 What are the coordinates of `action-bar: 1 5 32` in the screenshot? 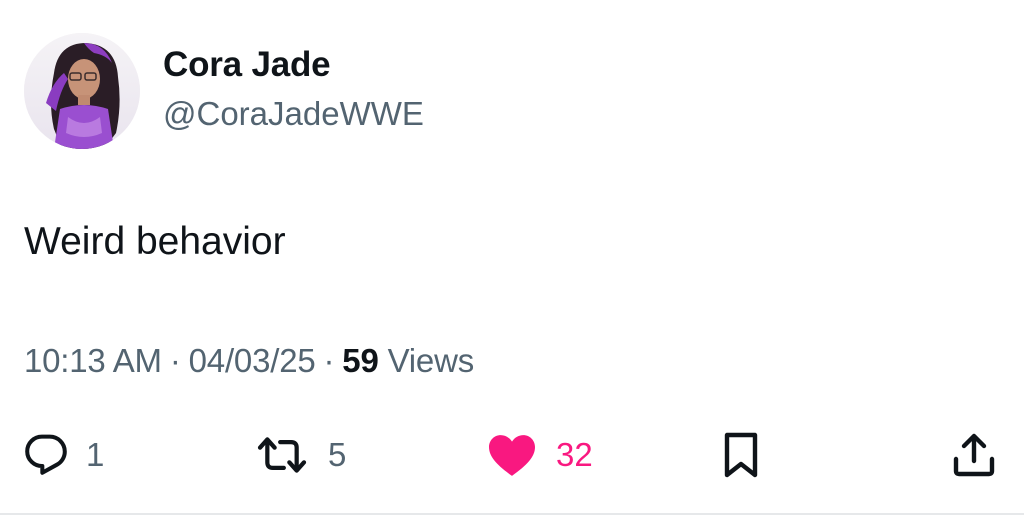 It's located at (512, 455).